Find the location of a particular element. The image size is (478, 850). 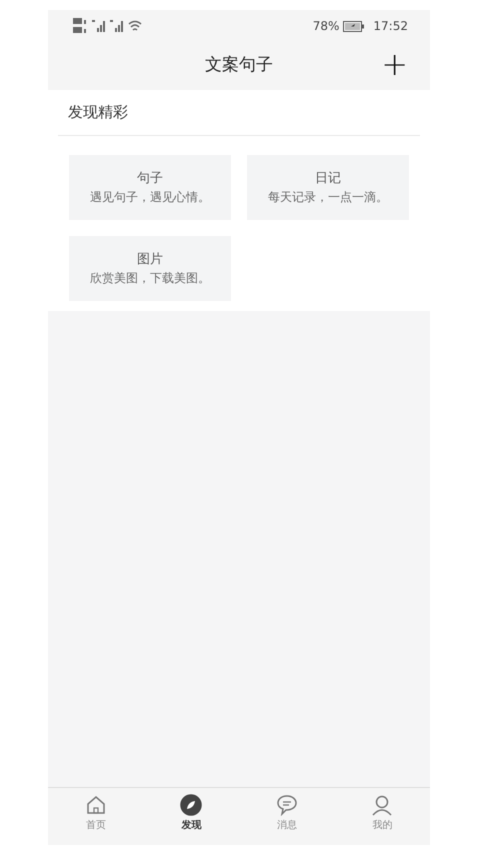

card-subtitle: 欣赏美图，下载美图。 is located at coordinates (150, 279).